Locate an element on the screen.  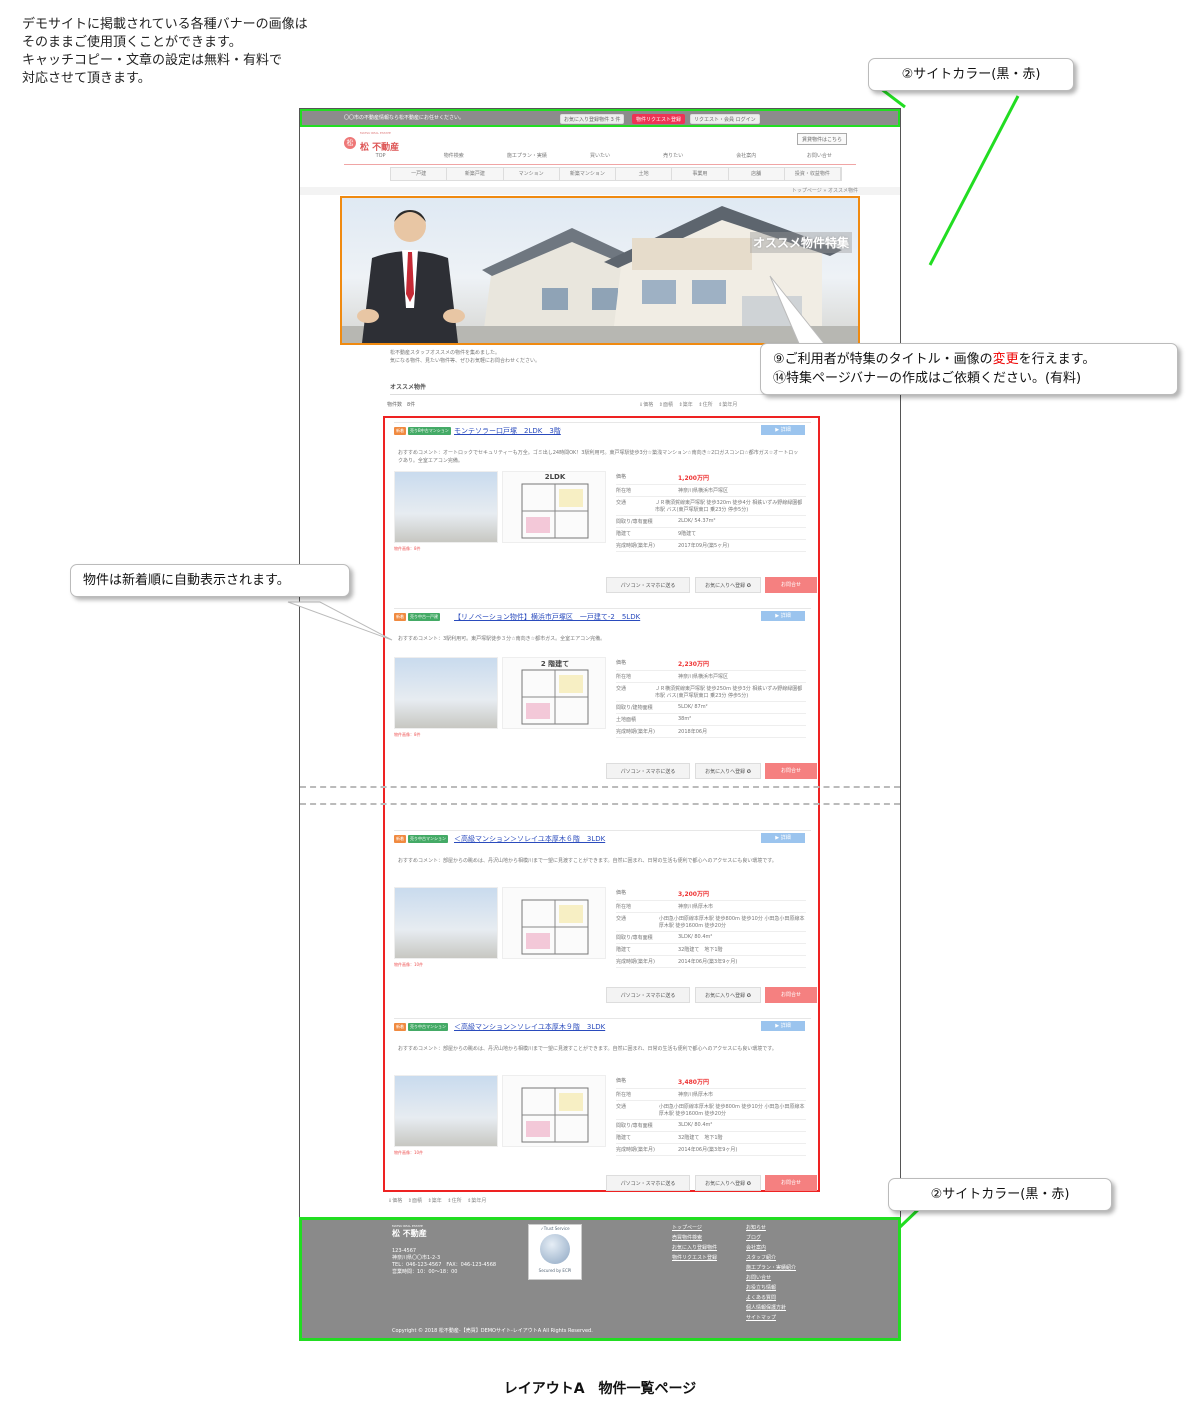
photo-count: 物件画像：8件 is located at coordinates (407, 548).